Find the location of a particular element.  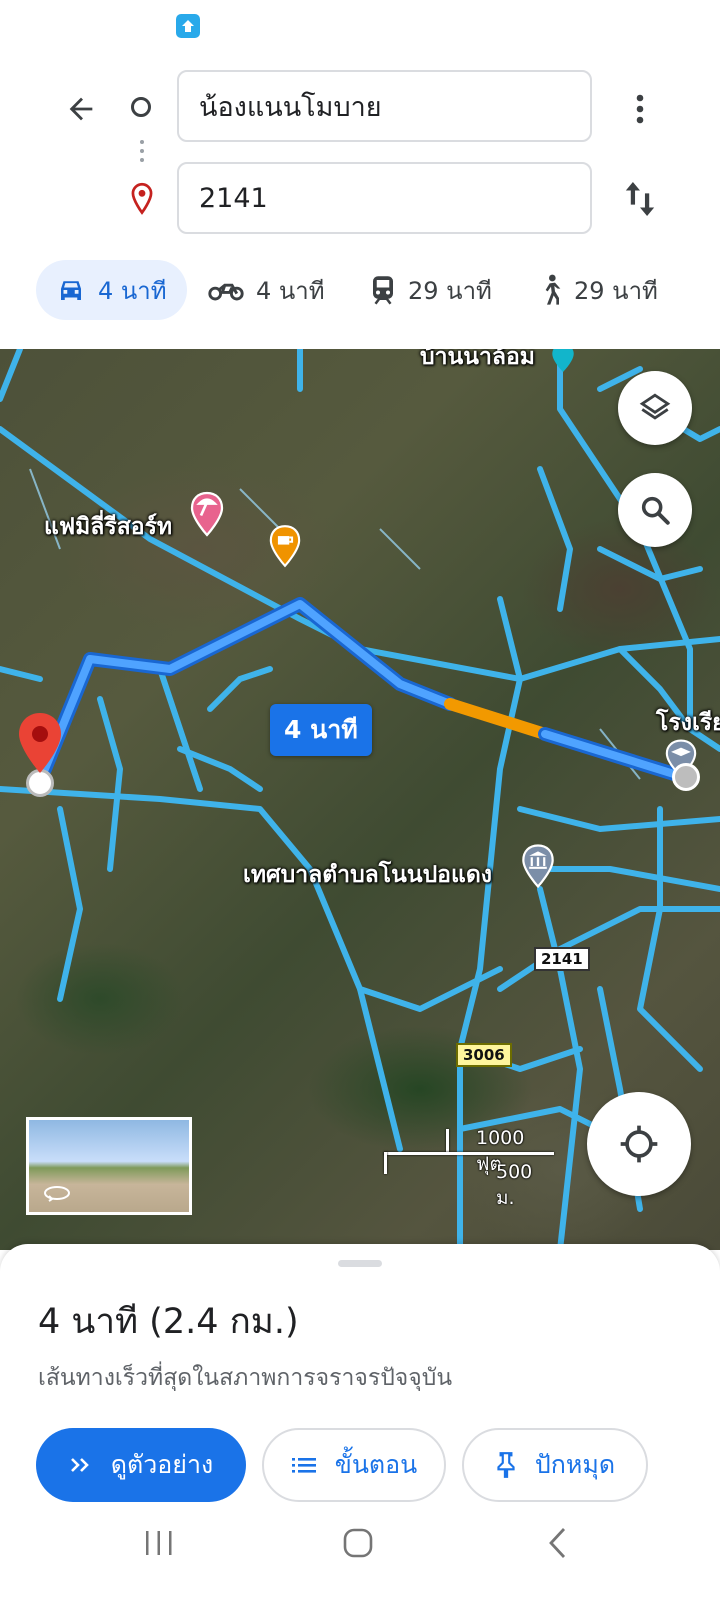

origin-circle-icon is located at coordinates (141, 107).